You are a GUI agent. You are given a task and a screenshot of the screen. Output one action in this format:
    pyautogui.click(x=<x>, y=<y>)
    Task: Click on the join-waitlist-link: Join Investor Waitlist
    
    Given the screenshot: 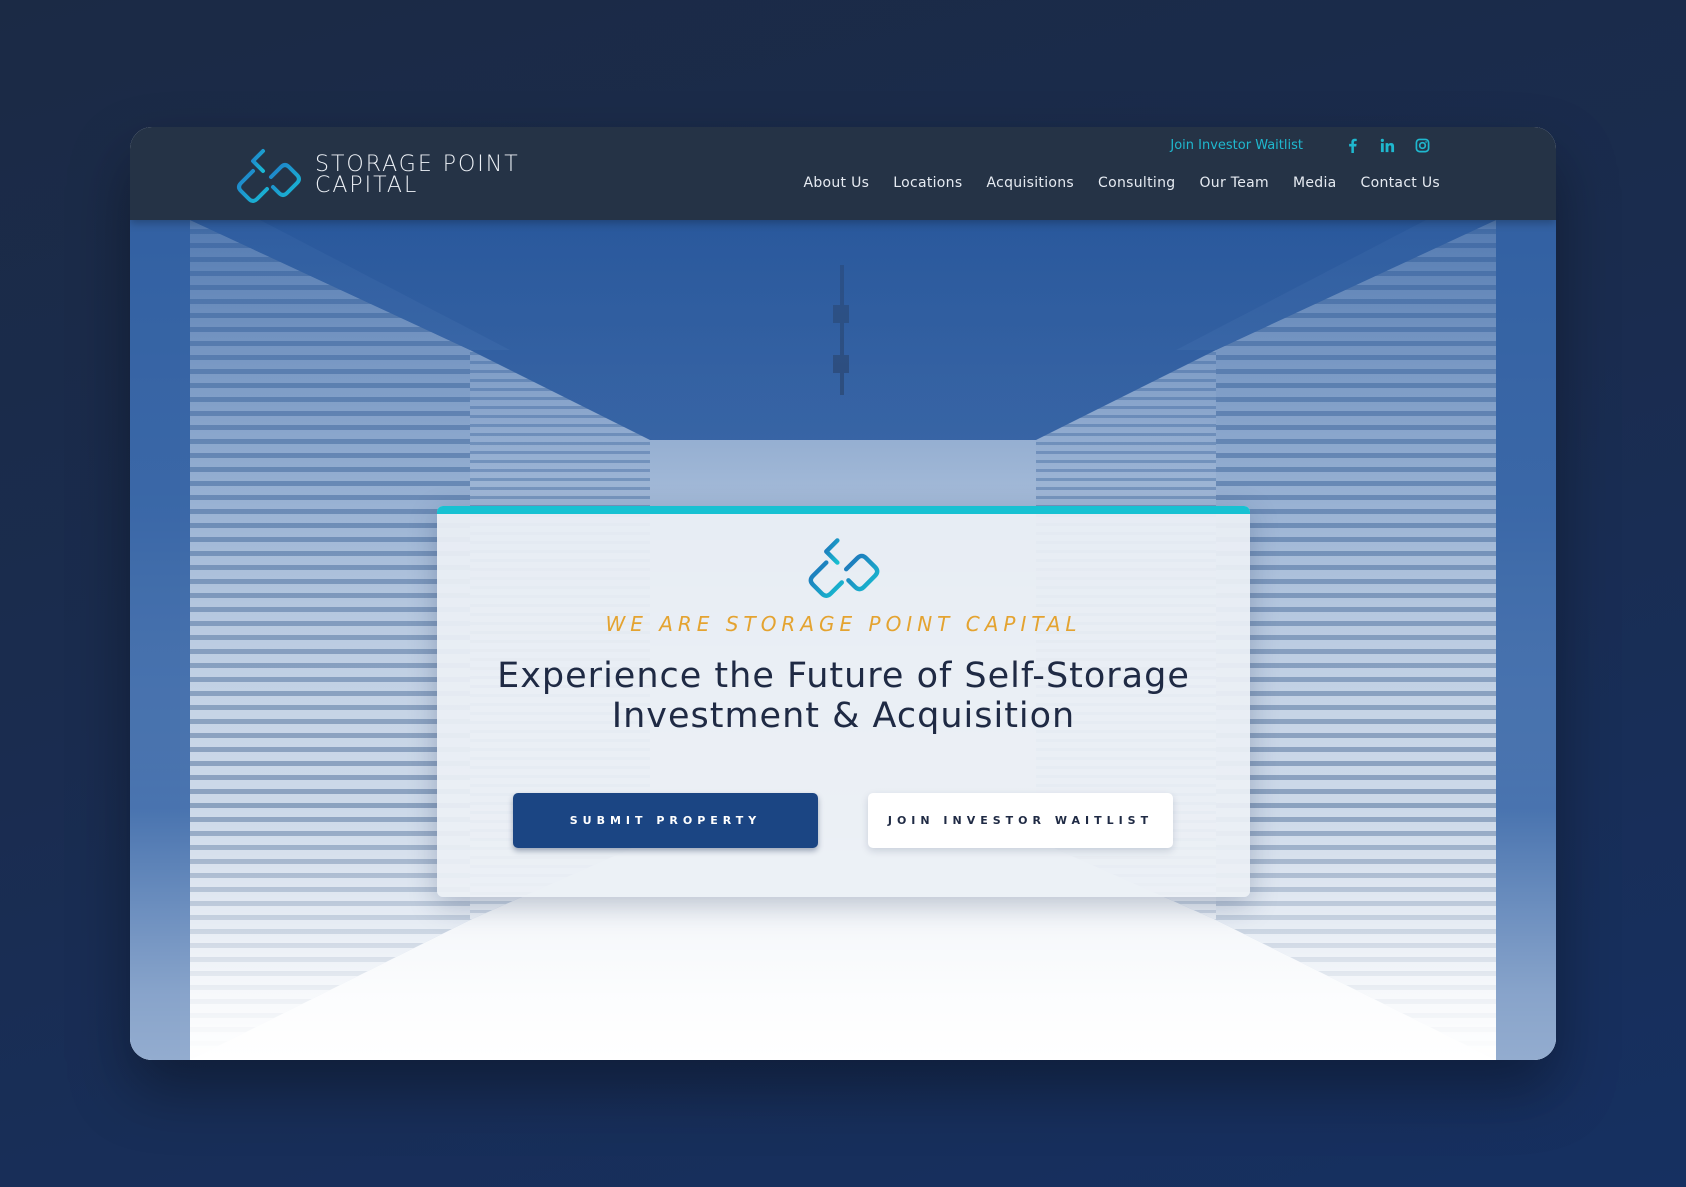 What is the action you would take?
    pyautogui.click(x=1236, y=145)
    